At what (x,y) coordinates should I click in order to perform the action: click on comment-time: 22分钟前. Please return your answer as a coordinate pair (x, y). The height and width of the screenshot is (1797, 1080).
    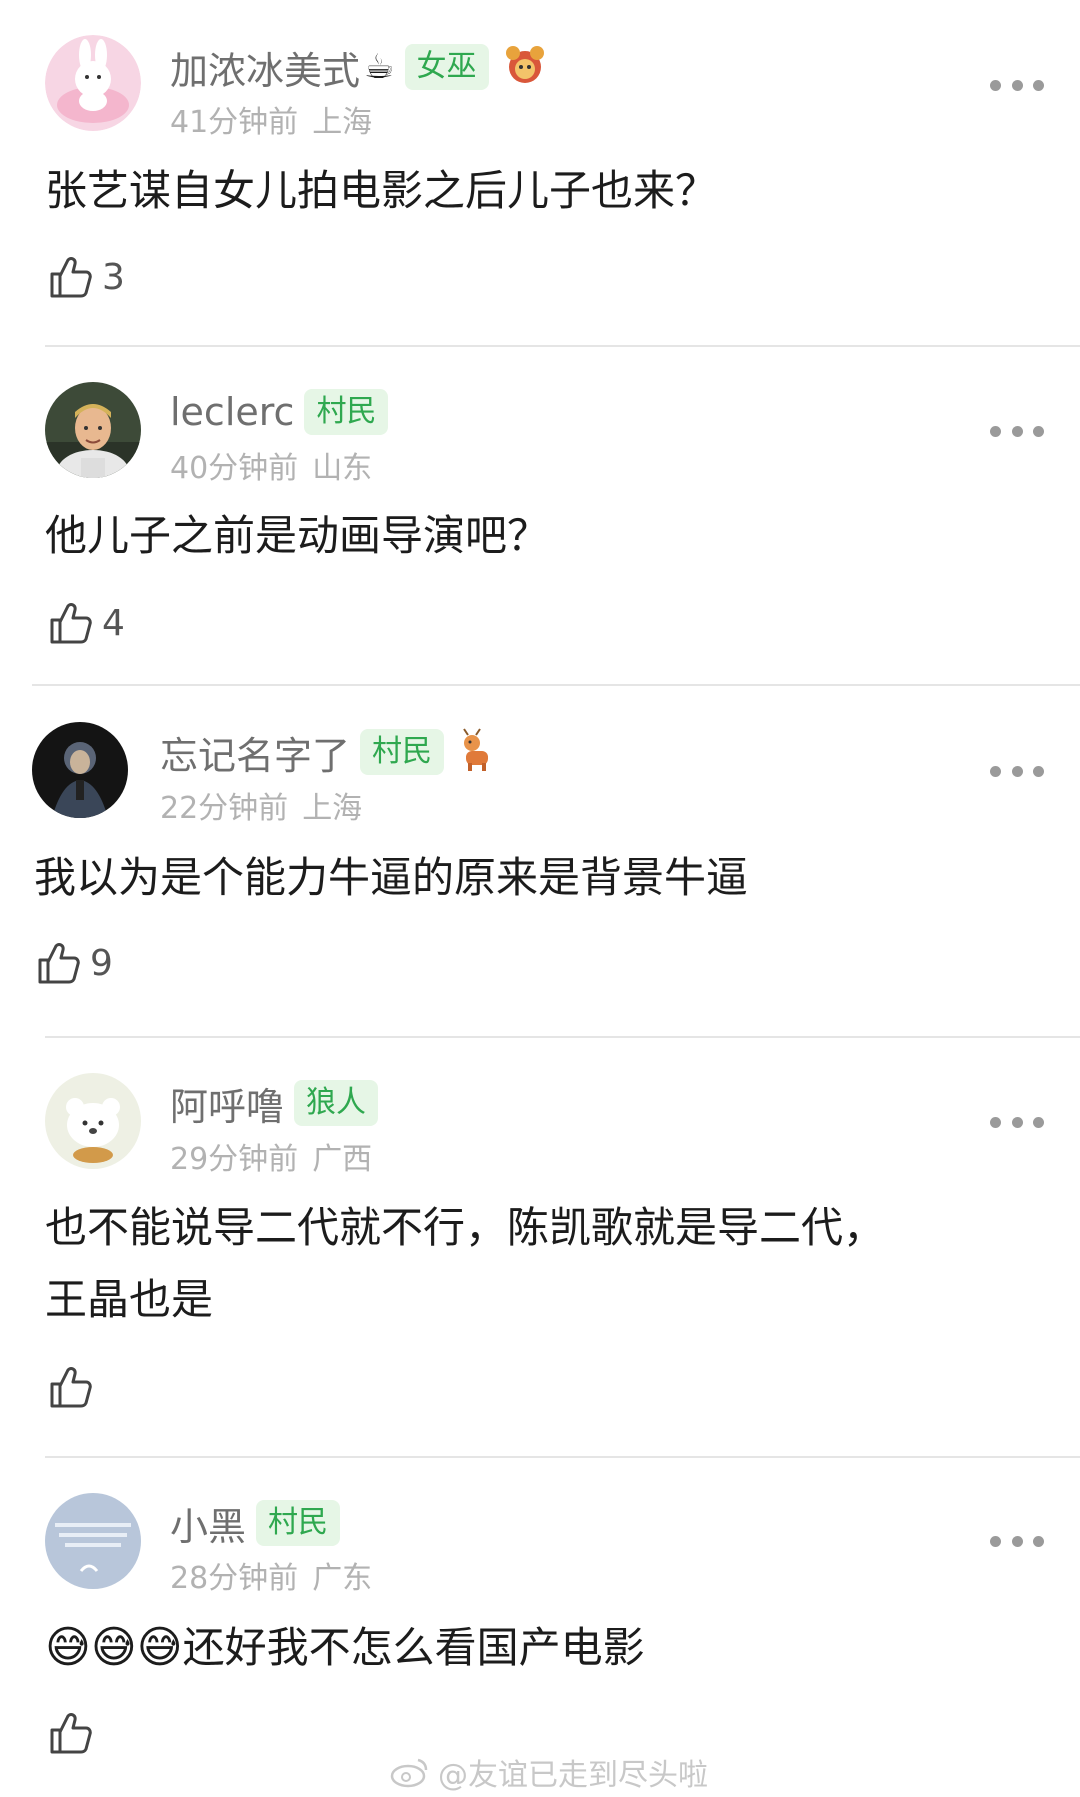
    Looking at the image, I should click on (224, 808).